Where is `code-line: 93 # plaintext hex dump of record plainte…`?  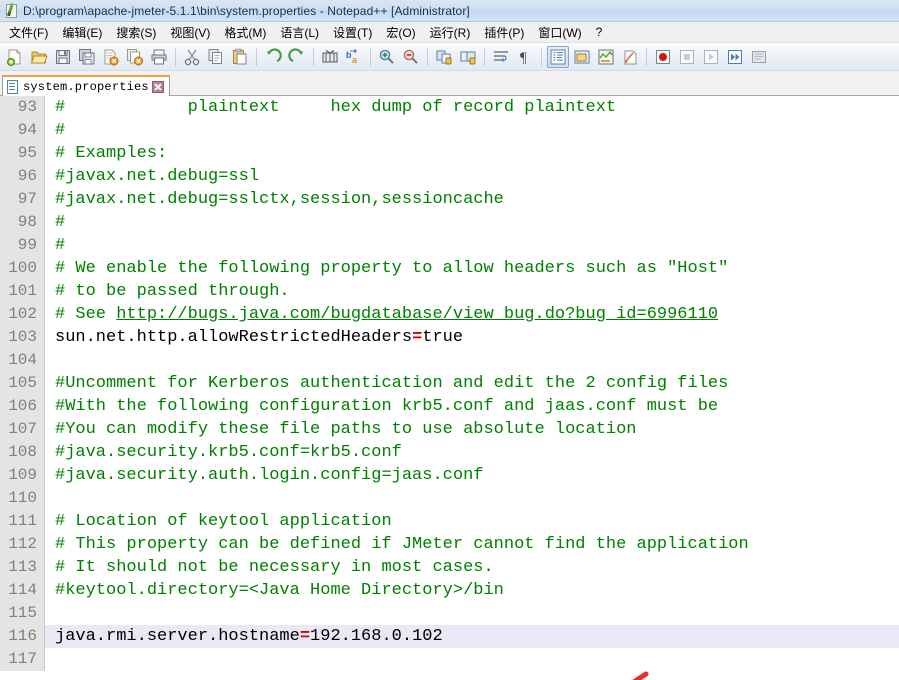 code-line: 93 # plaintext hex dump of record plainte… is located at coordinates (449, 107).